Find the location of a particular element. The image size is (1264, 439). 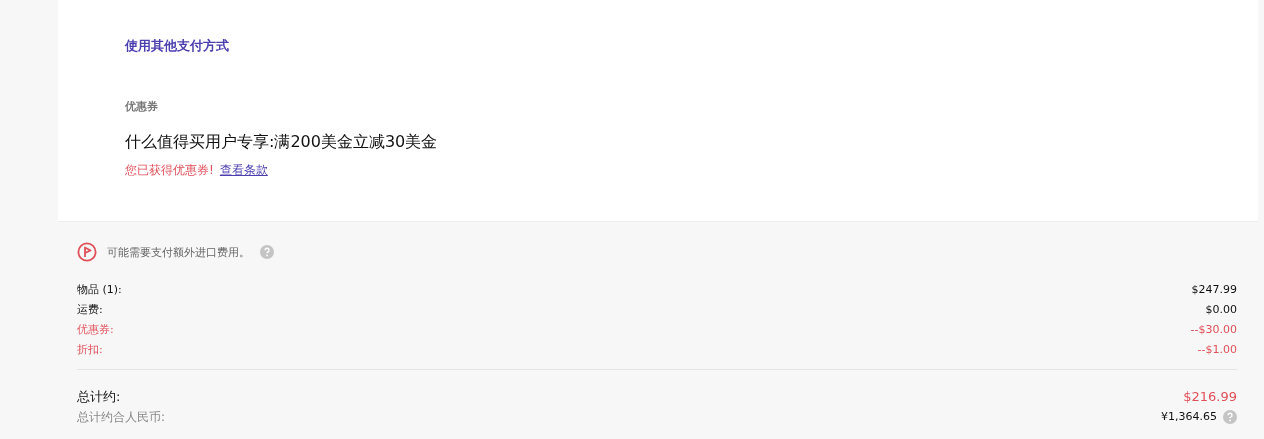

line-label: 优惠券: is located at coordinates (95, 330).